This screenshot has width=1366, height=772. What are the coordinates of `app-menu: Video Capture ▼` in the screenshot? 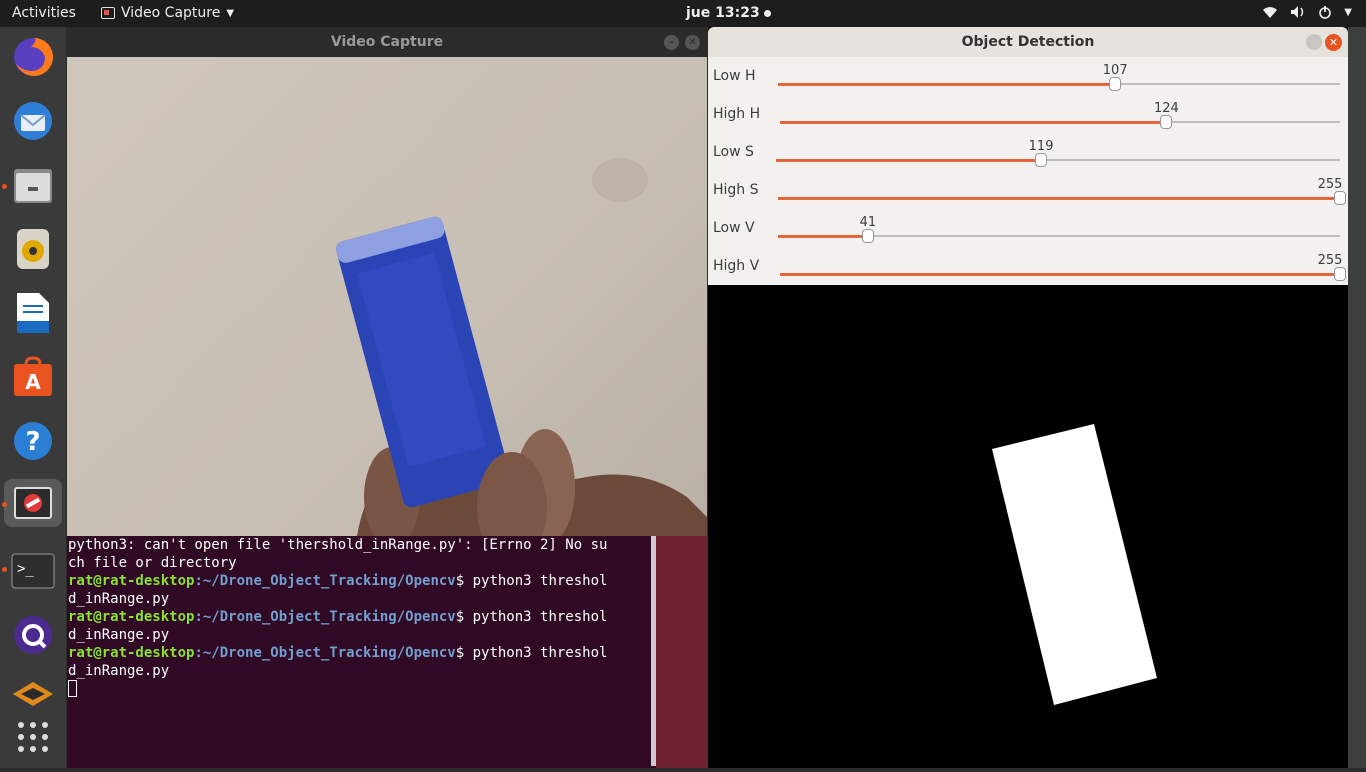 It's located at (167, 13).